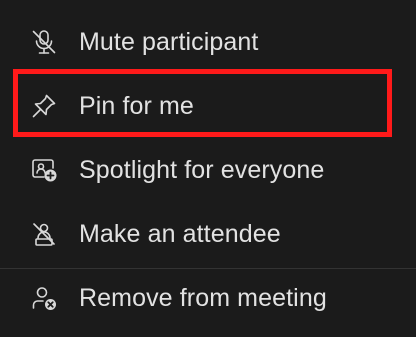  What do you see at coordinates (44, 170) in the screenshot?
I see `spotlight-icon` at bounding box center [44, 170].